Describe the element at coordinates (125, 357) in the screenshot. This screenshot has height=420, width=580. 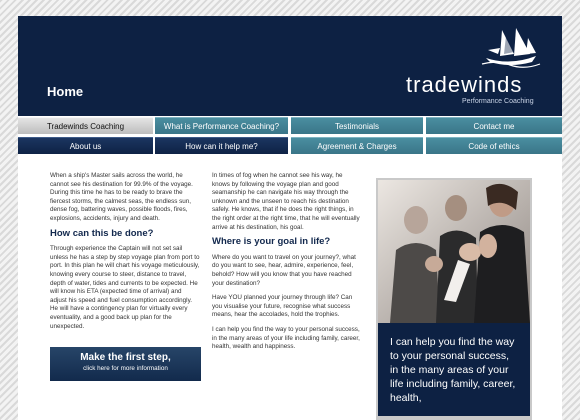
I see `cta-title: Make the first step,` at that location.